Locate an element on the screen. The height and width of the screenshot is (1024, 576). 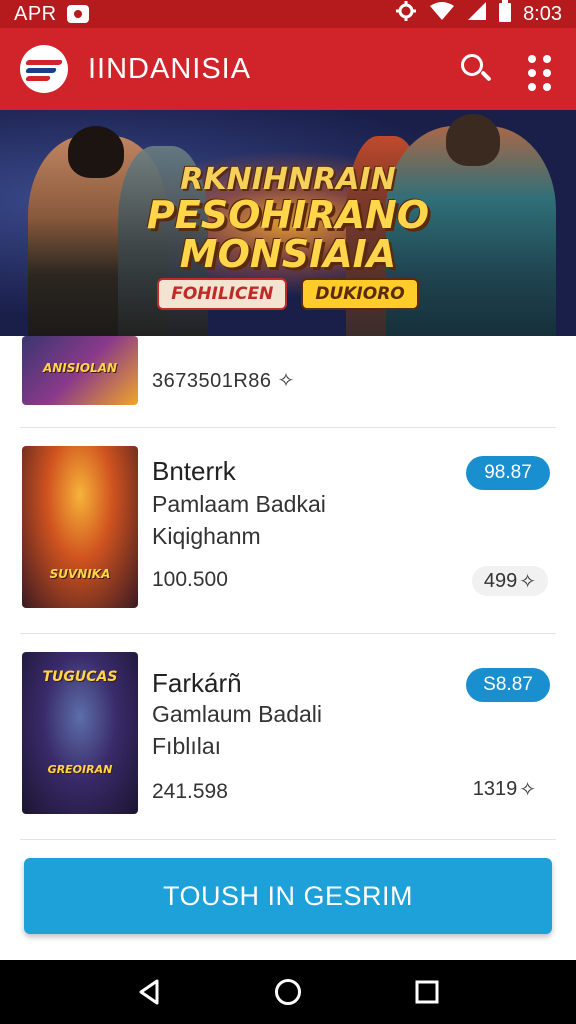
app-bar: IINDANISIA is located at coordinates (288, 69).